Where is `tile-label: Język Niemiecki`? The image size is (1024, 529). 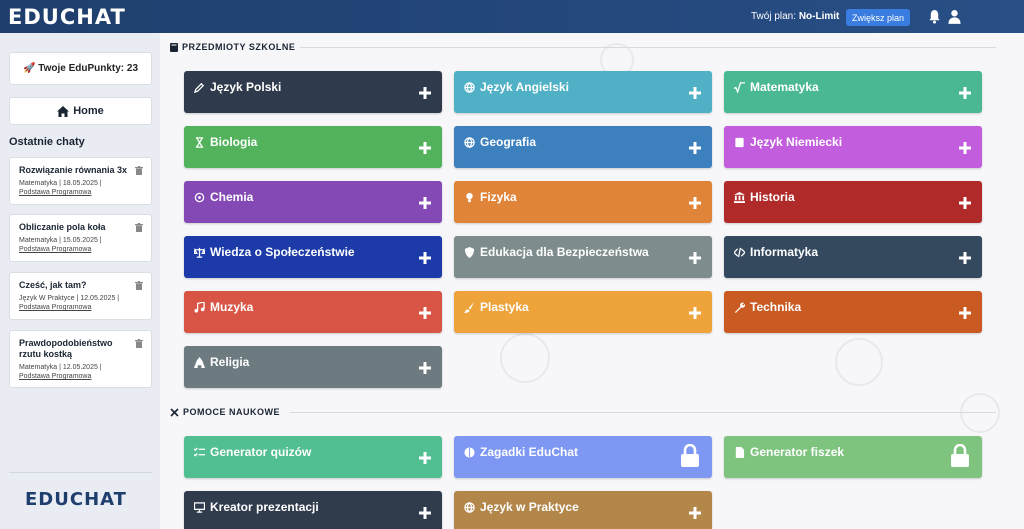 tile-label: Język Niemiecki is located at coordinates (788, 142).